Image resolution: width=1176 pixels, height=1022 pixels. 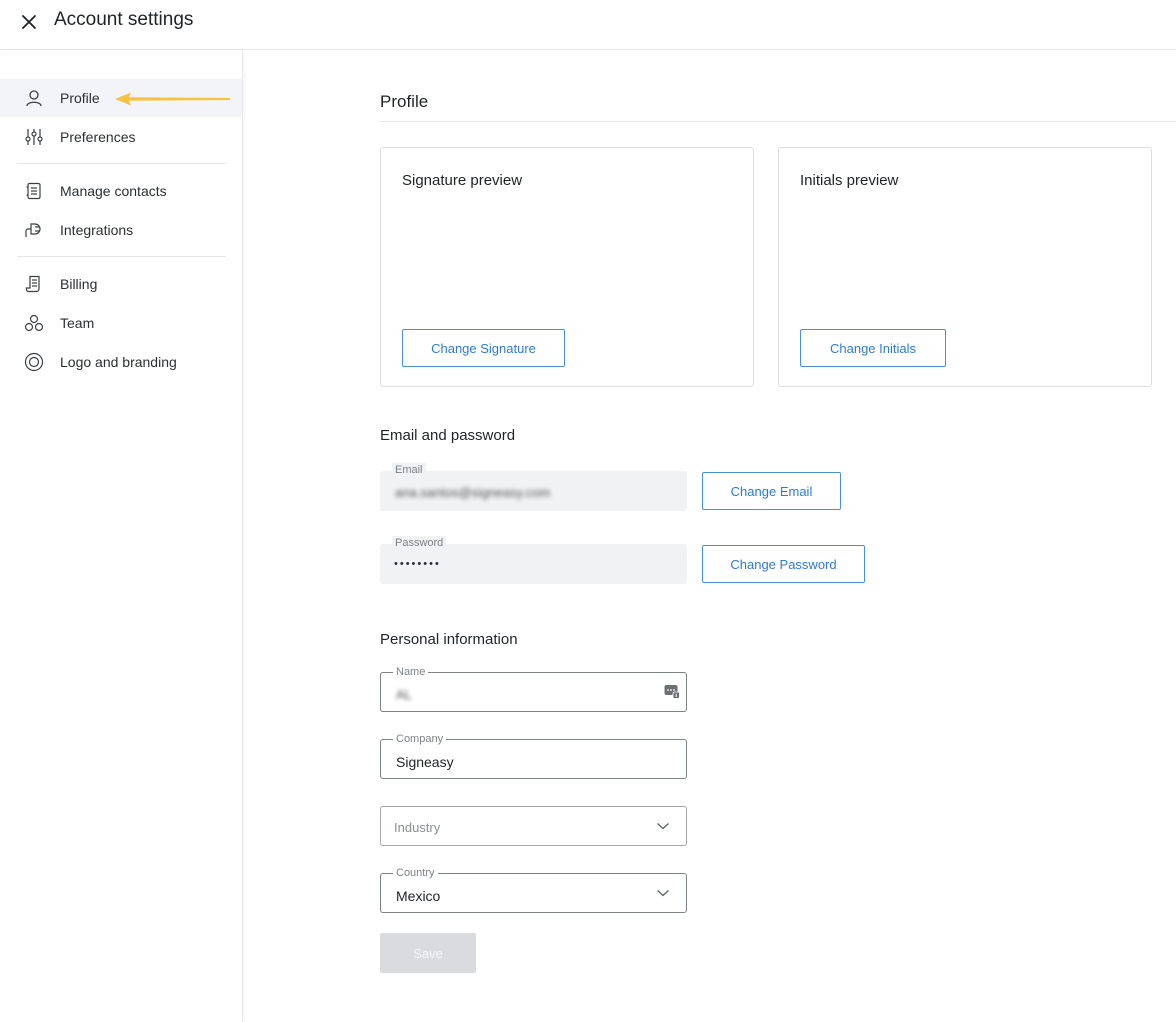 What do you see at coordinates (415, 873) in the screenshot?
I see `country-label: Country` at bounding box center [415, 873].